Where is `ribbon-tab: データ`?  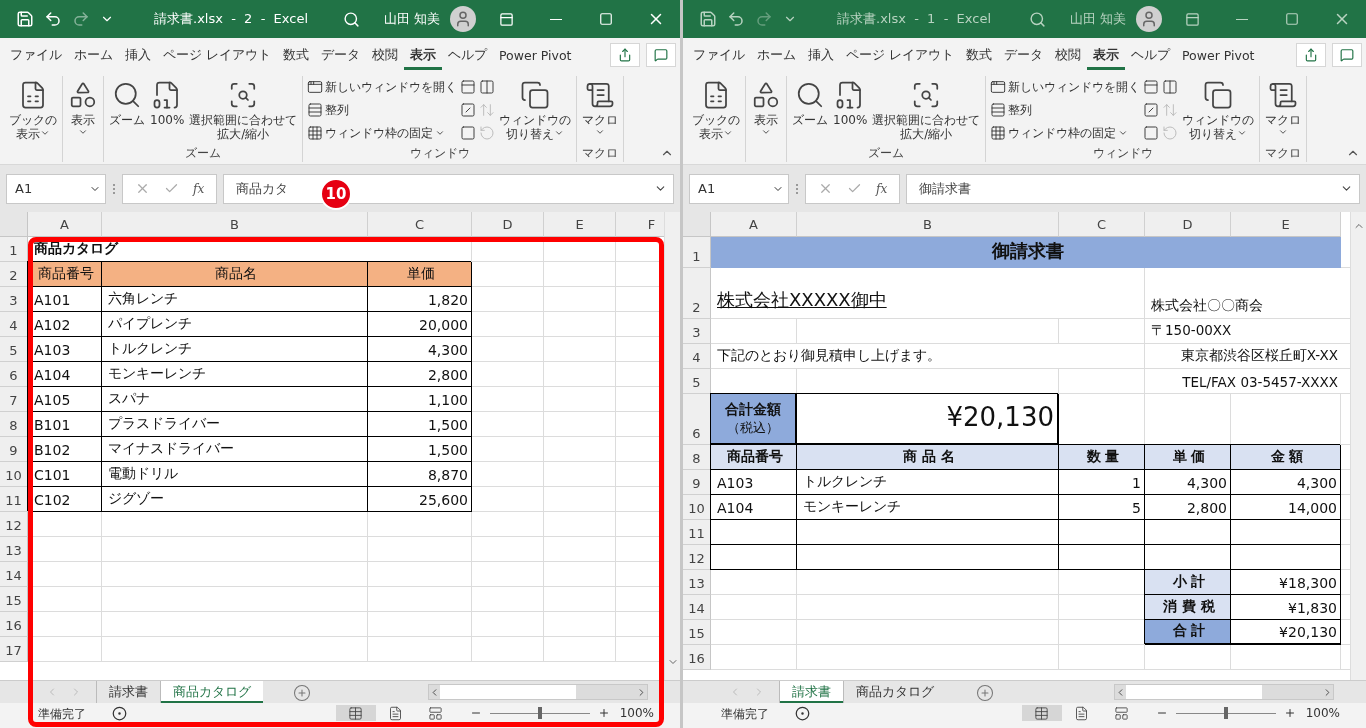
ribbon-tab: データ is located at coordinates (340, 55).